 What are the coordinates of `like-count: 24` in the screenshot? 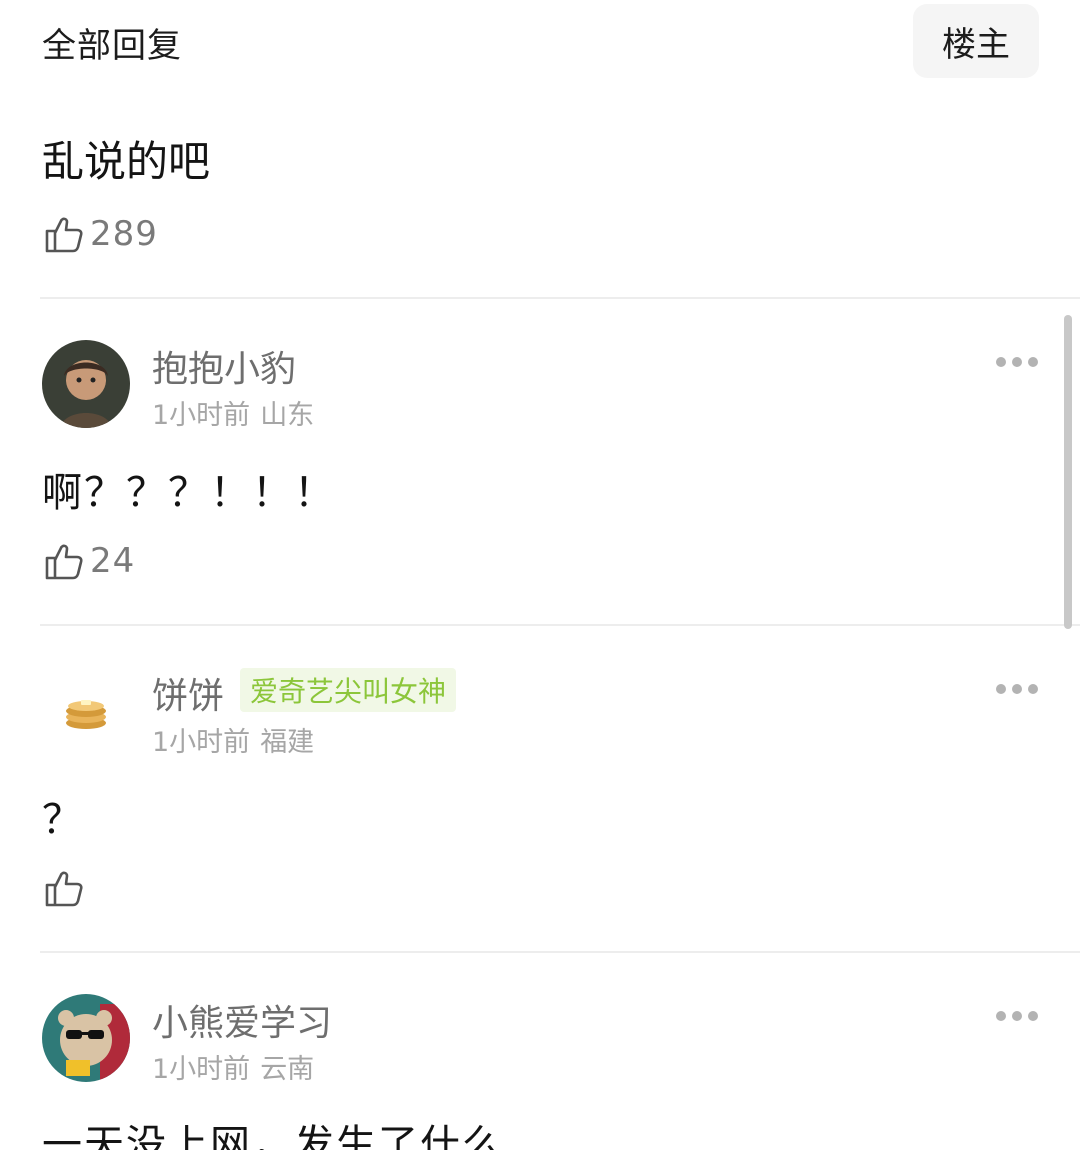 It's located at (113, 561).